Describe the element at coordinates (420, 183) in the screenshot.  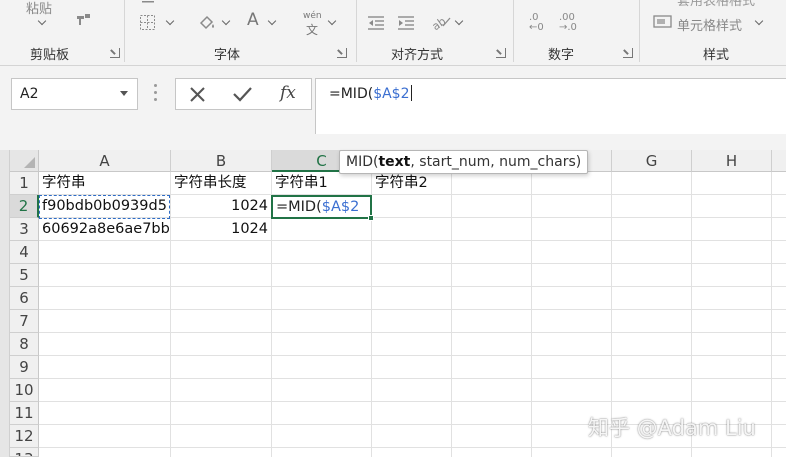
I see `cell-d1: 字符串2` at that location.